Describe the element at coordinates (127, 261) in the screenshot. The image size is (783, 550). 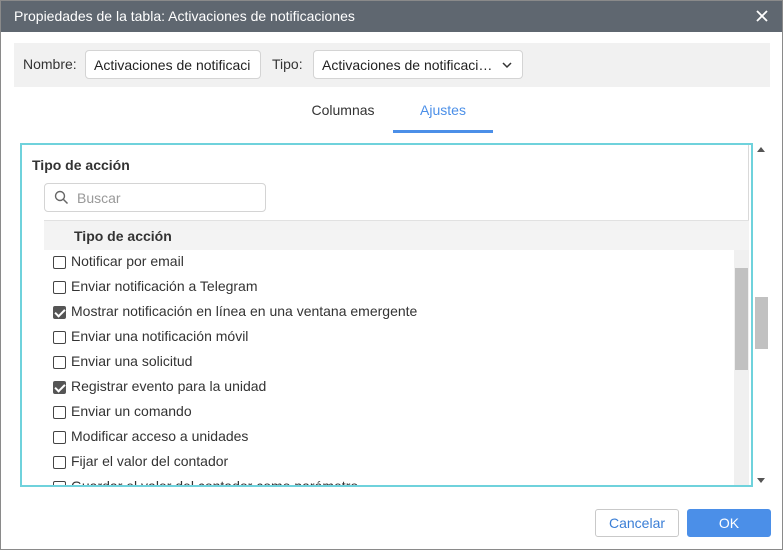
I see `list-item-label: Notificar por email` at that location.